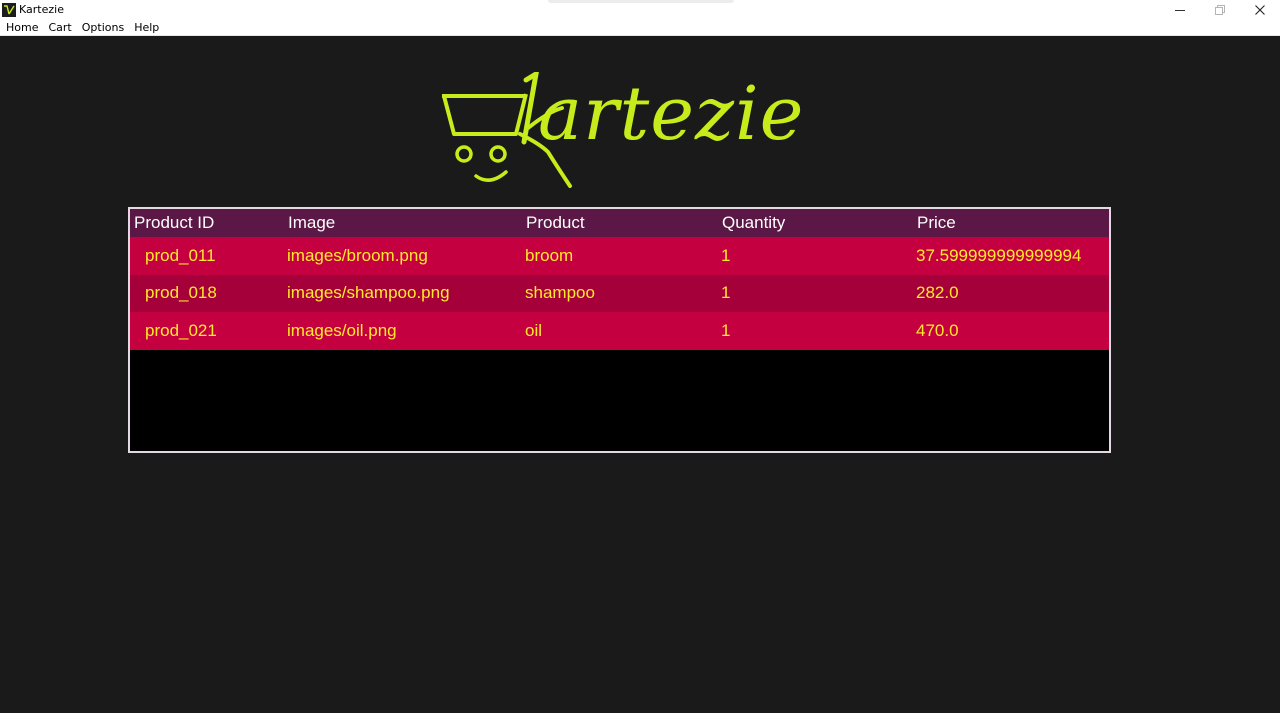 This screenshot has height=713, width=1280. Describe the element at coordinates (1013, 223) in the screenshot. I see `column-header-price: Price` at that location.